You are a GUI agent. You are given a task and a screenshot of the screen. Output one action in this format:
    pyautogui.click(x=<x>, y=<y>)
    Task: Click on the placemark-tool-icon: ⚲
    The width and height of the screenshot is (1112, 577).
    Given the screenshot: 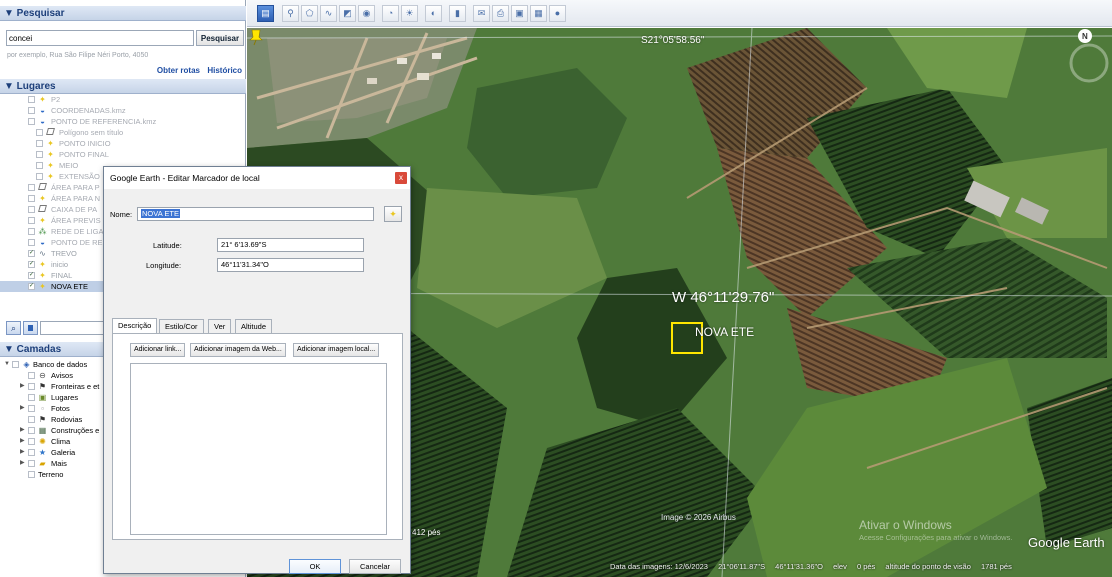 What is the action you would take?
    pyautogui.click(x=290, y=13)
    